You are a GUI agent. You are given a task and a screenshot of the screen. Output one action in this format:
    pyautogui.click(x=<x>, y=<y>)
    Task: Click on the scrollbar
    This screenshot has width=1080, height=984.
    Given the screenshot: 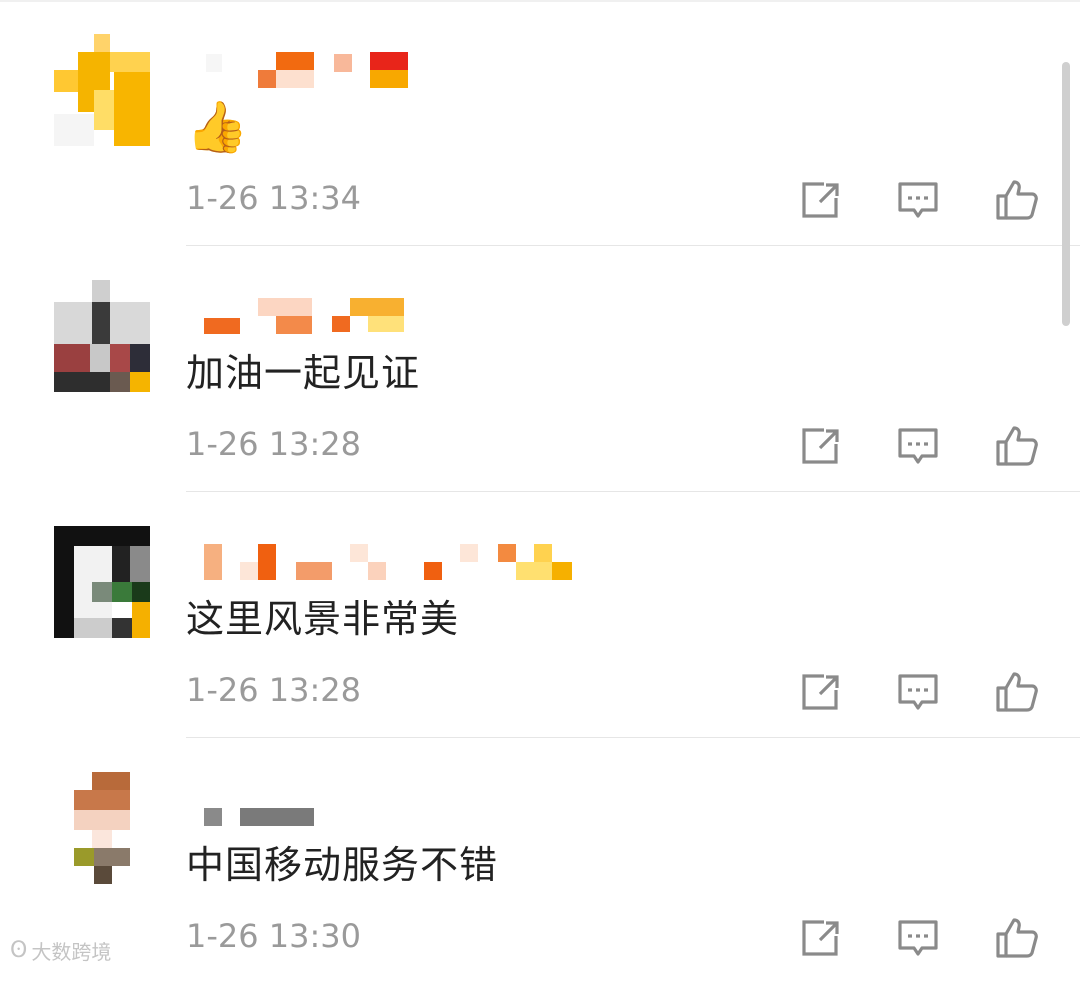 What is the action you would take?
    pyautogui.click(x=1066, y=194)
    